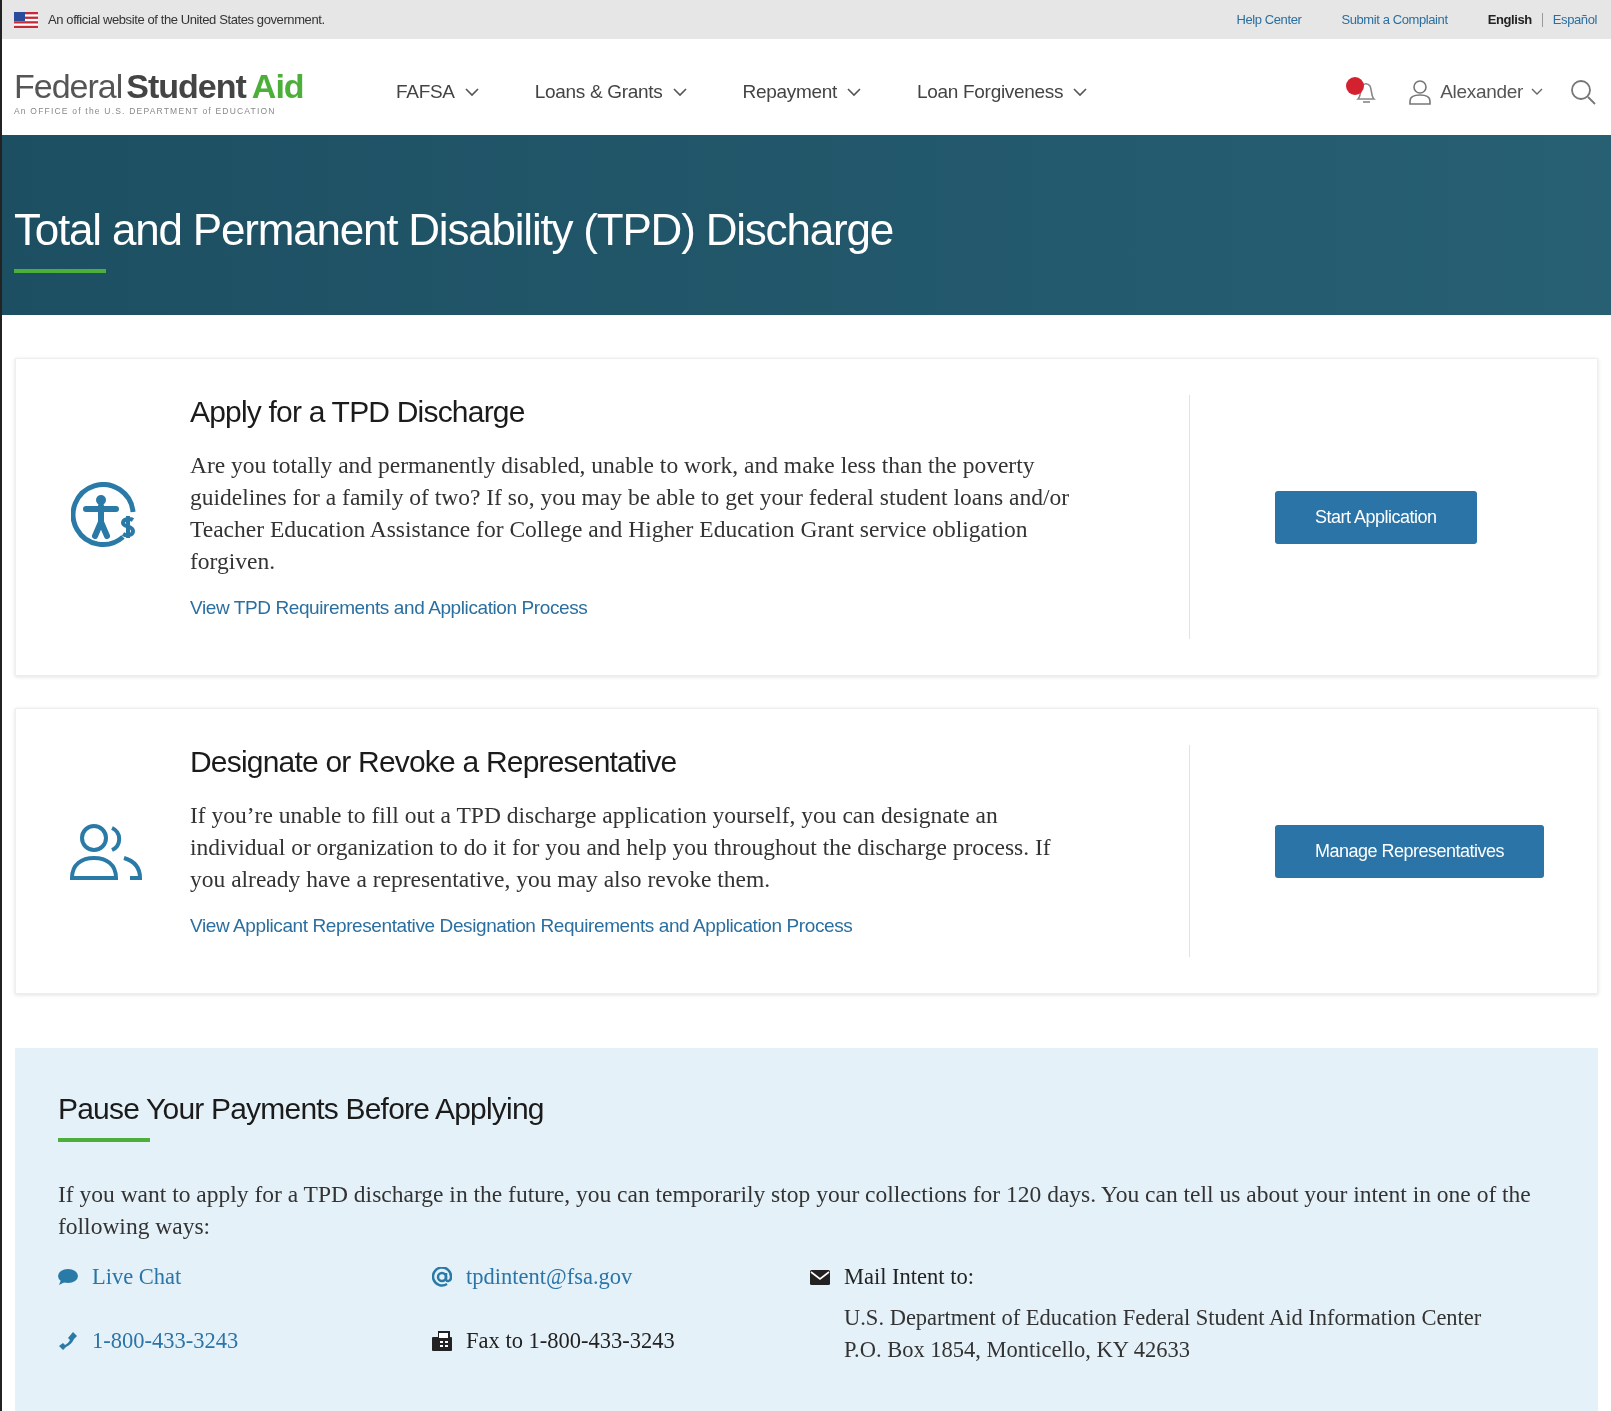 This screenshot has width=1611, height=1411. I want to click on fax-icon, so click(442, 1341).